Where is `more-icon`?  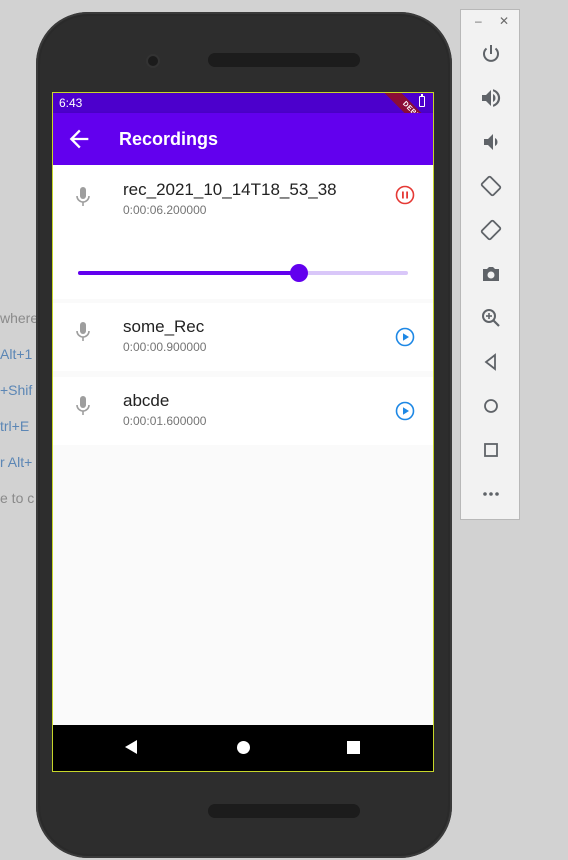 more-icon is located at coordinates (491, 494).